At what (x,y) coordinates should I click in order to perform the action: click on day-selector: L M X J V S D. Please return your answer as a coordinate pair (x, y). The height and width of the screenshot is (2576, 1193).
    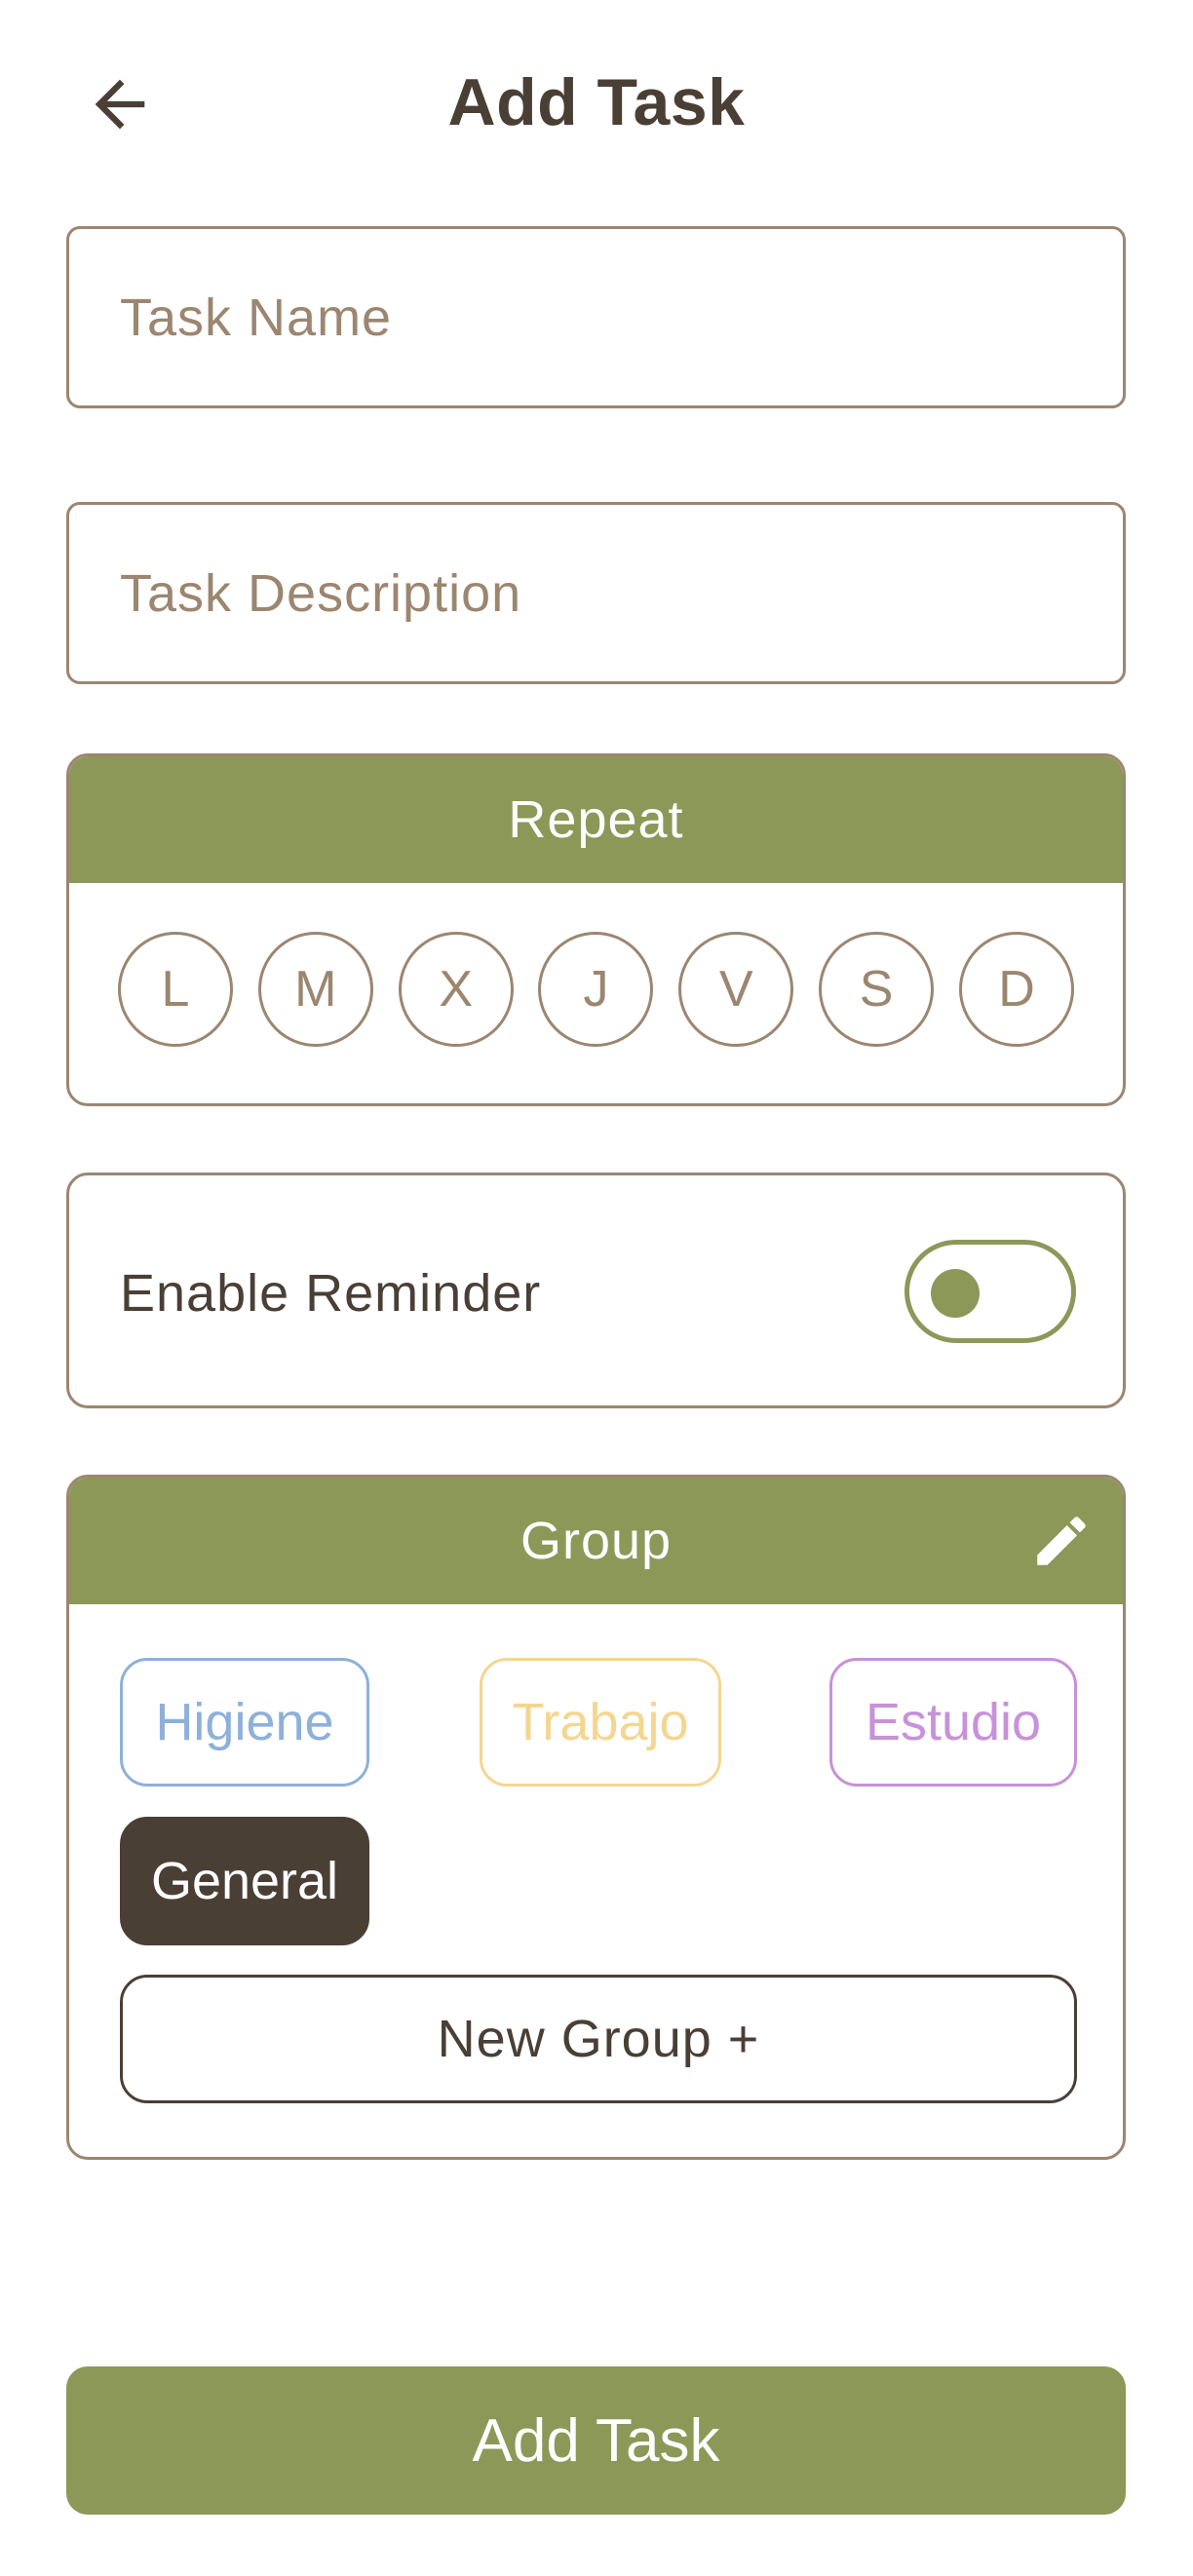
    Looking at the image, I should click on (596, 965).